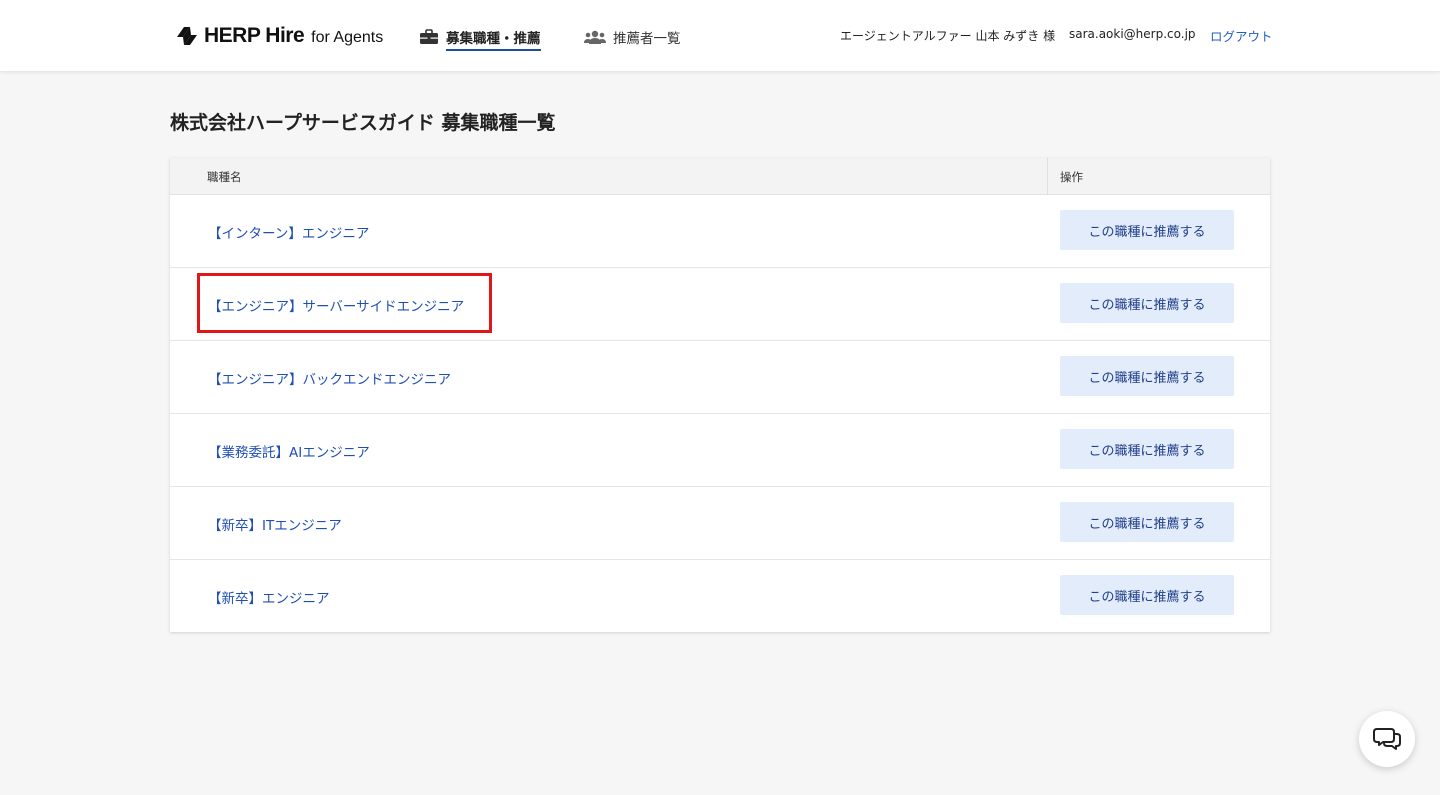  Describe the element at coordinates (288, 232) in the screenshot. I see `job-link: 【インターン】エンジニア` at that location.